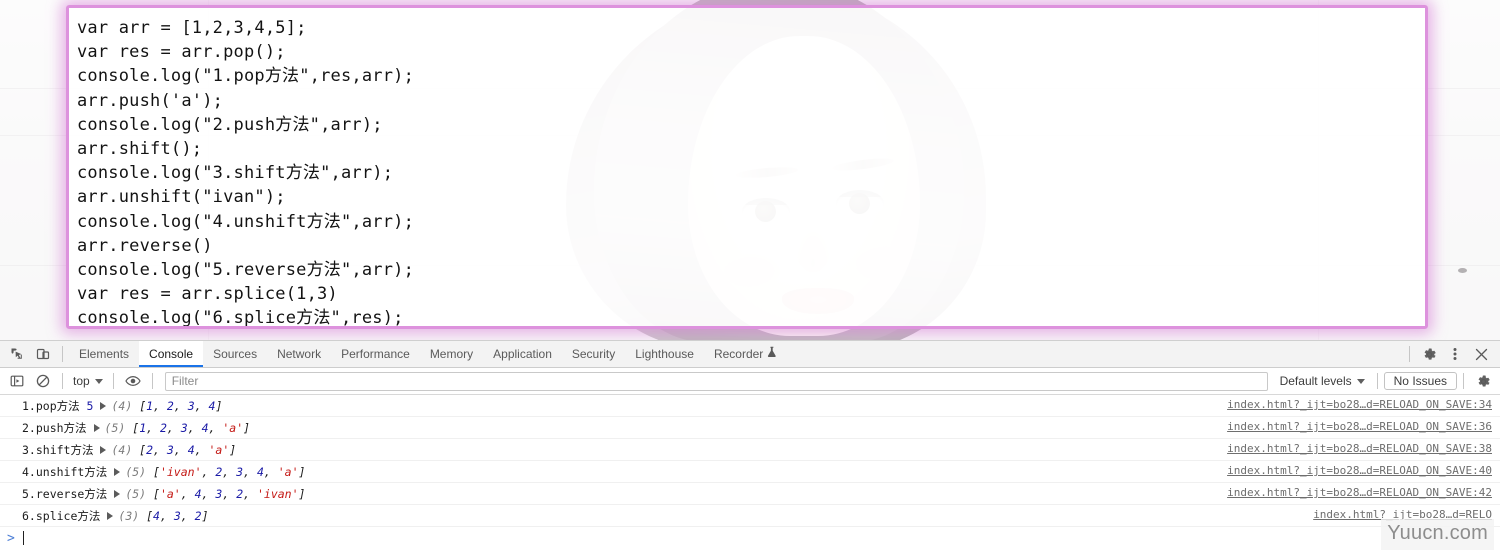  I want to click on console-message-label: 1.pop方法, so click(51, 405).